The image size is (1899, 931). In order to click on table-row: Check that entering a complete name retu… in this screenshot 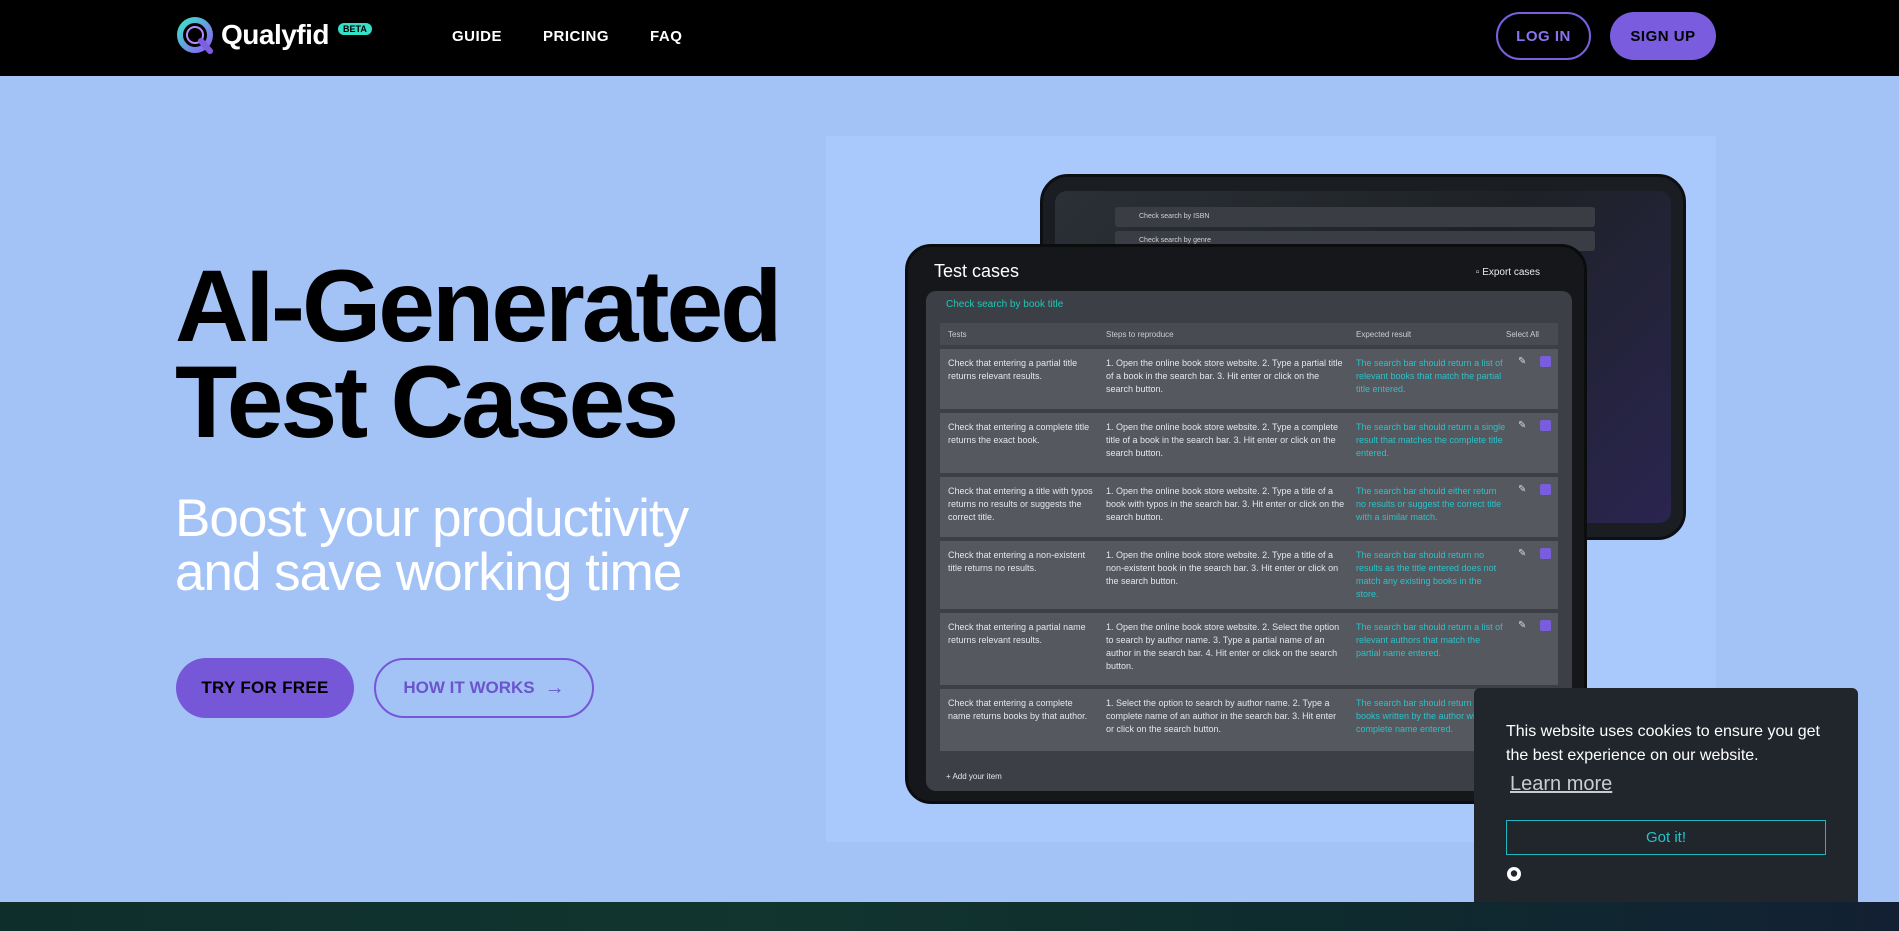, I will do `click(1249, 720)`.